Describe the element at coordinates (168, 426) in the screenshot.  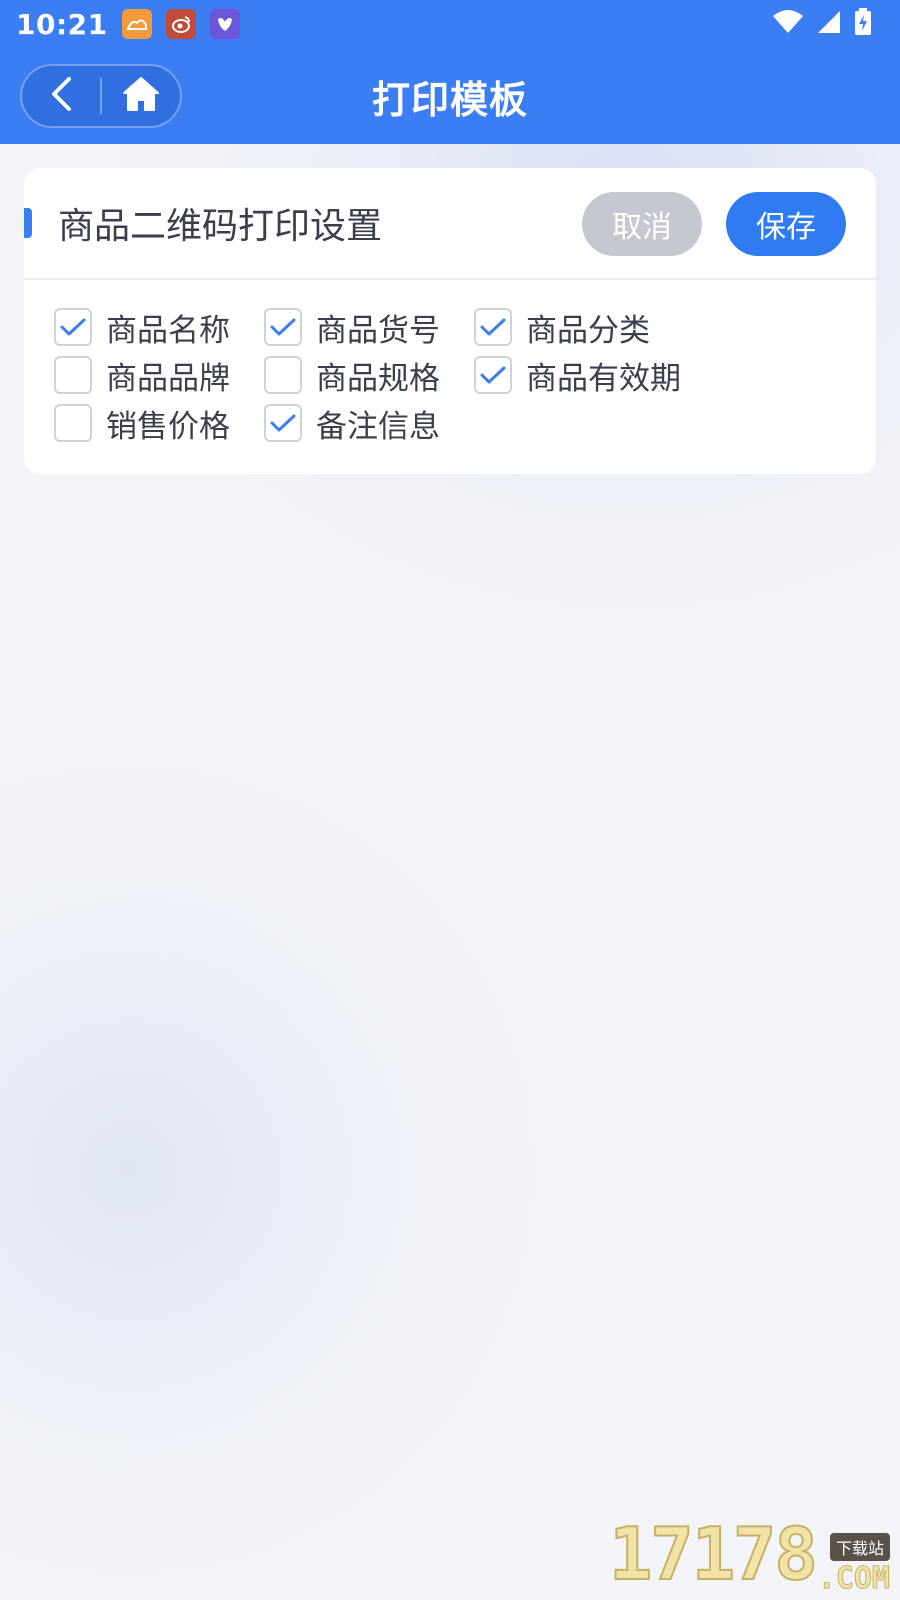
I see `option-label: 销售价格` at that location.